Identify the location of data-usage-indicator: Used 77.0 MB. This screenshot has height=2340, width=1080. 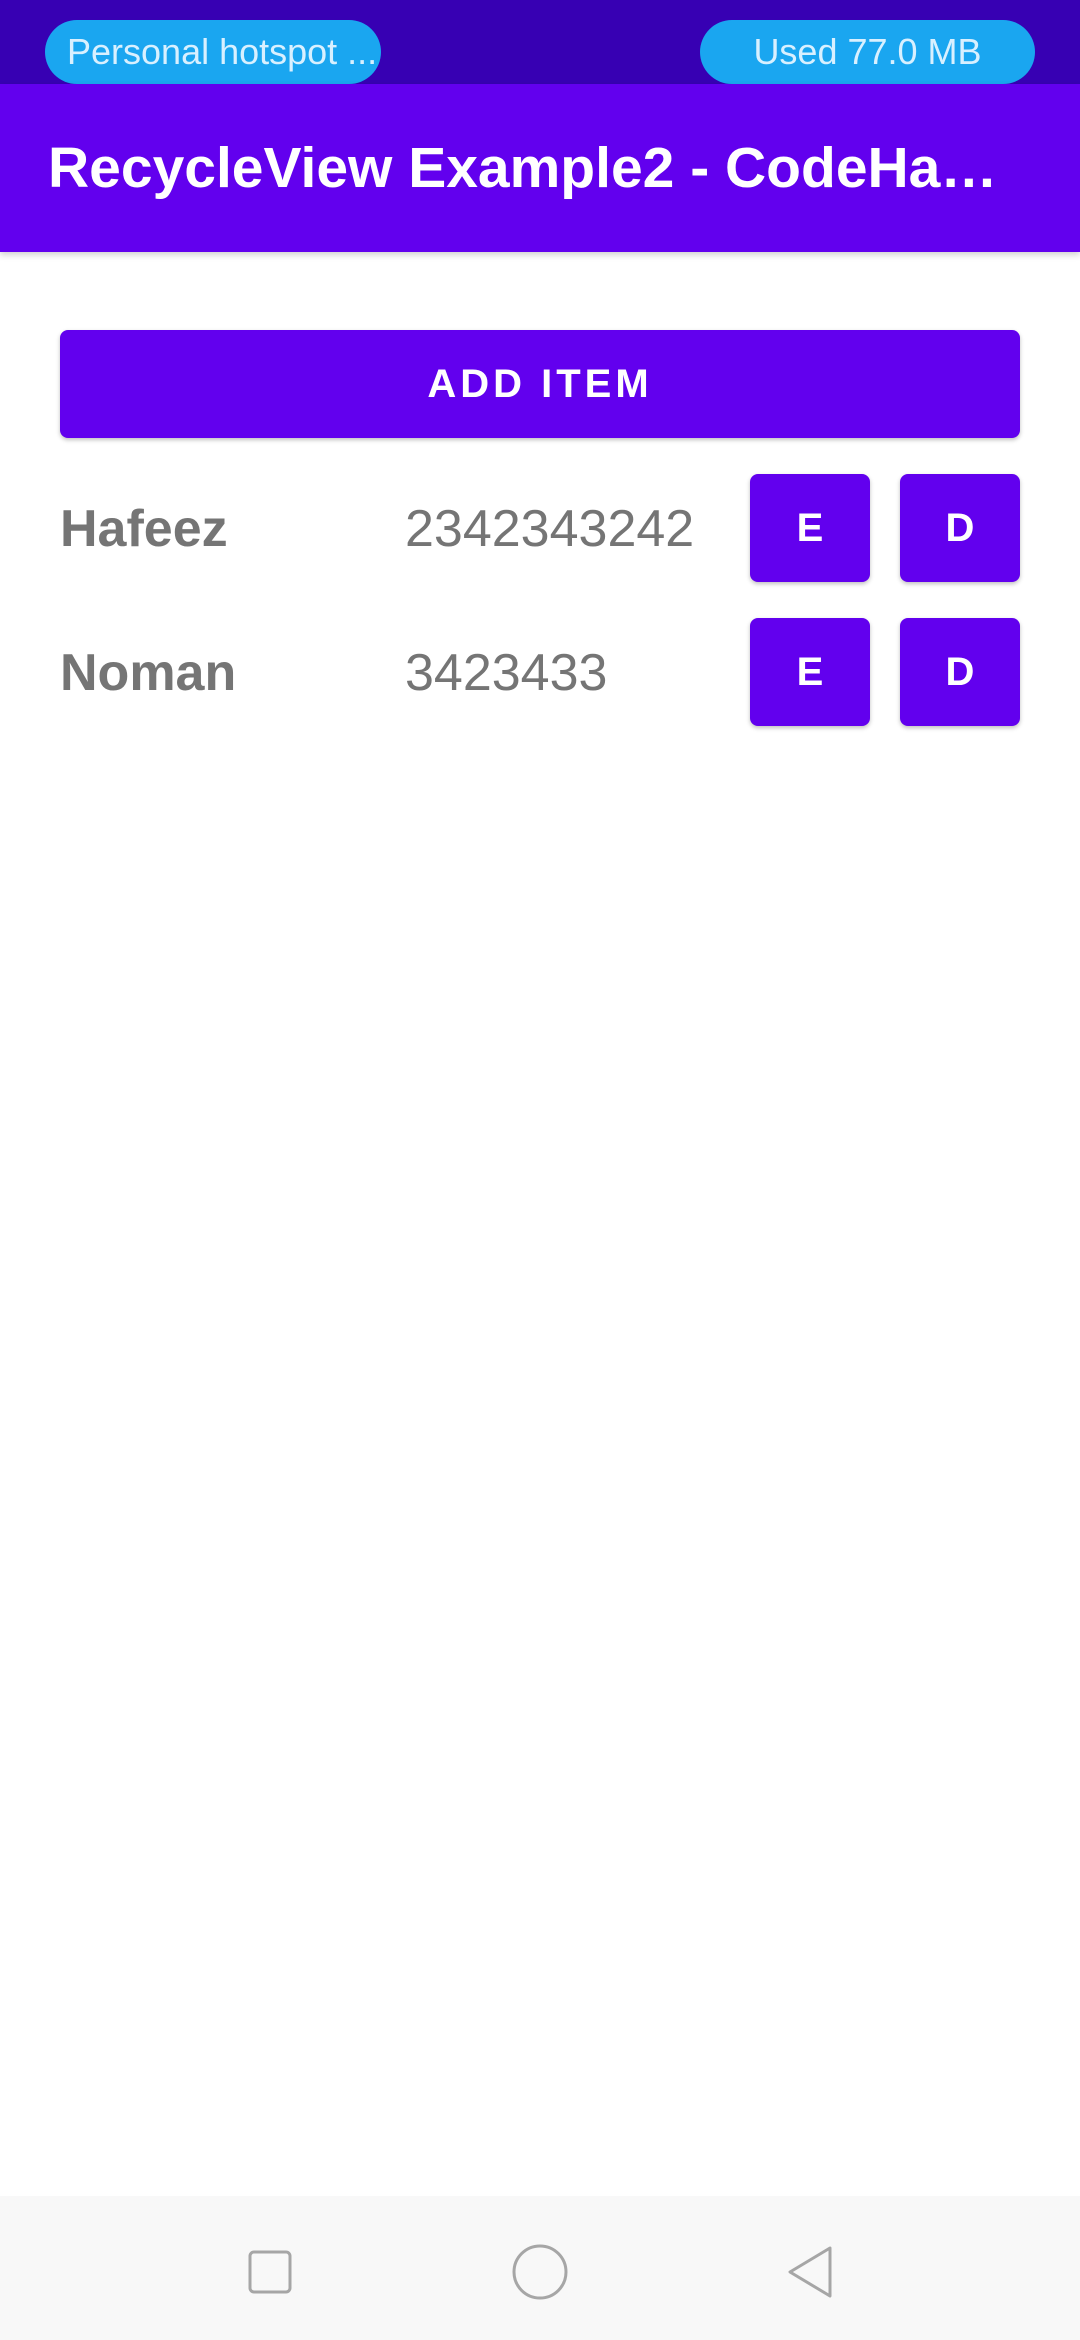
(867, 52).